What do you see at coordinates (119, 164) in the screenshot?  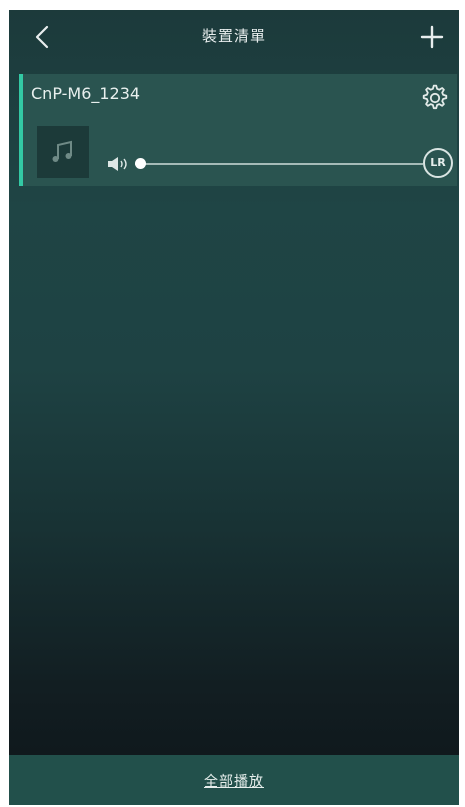 I see `speaker-icon` at bounding box center [119, 164].